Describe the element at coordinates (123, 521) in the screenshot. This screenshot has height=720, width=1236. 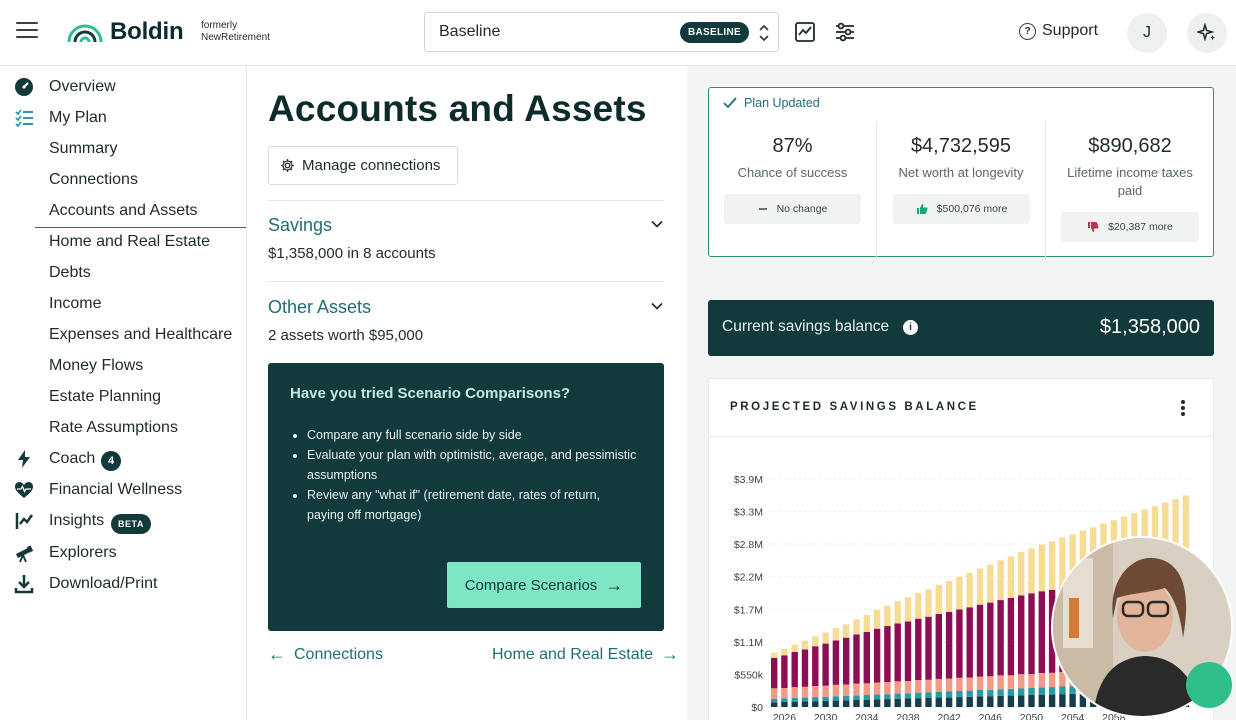
I see `sidebar-item-insights: Insights BETA` at that location.